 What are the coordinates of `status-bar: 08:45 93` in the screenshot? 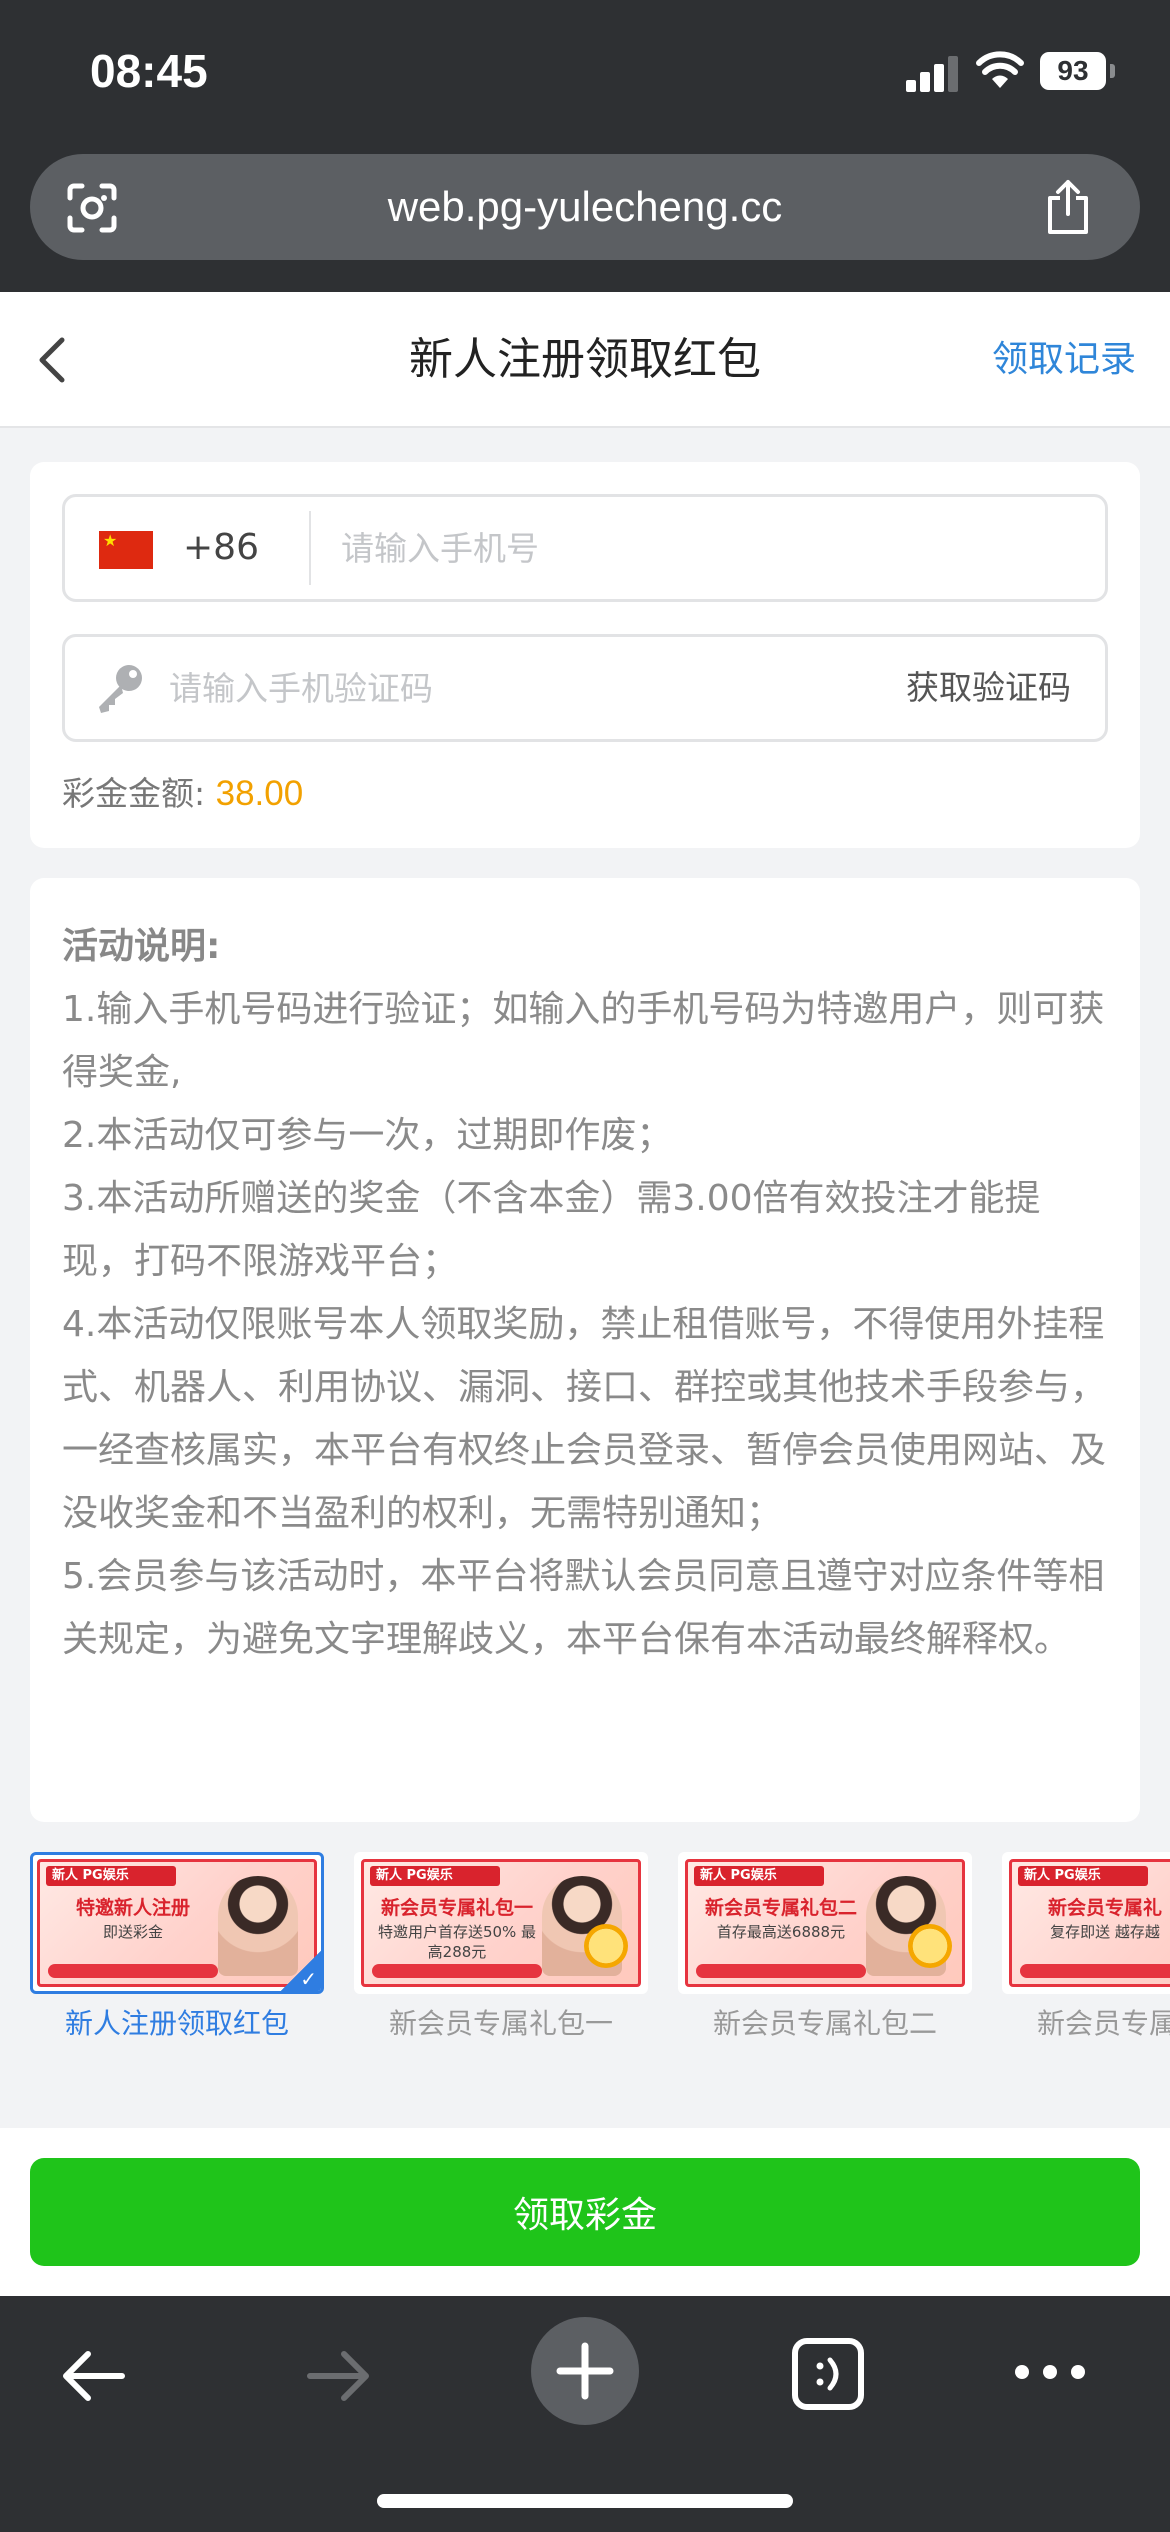 It's located at (585, 75).